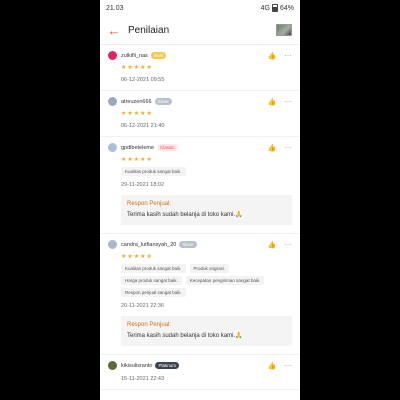 Image resolution: width=400 pixels, height=400 pixels. I want to click on battery-icon, so click(274, 8).